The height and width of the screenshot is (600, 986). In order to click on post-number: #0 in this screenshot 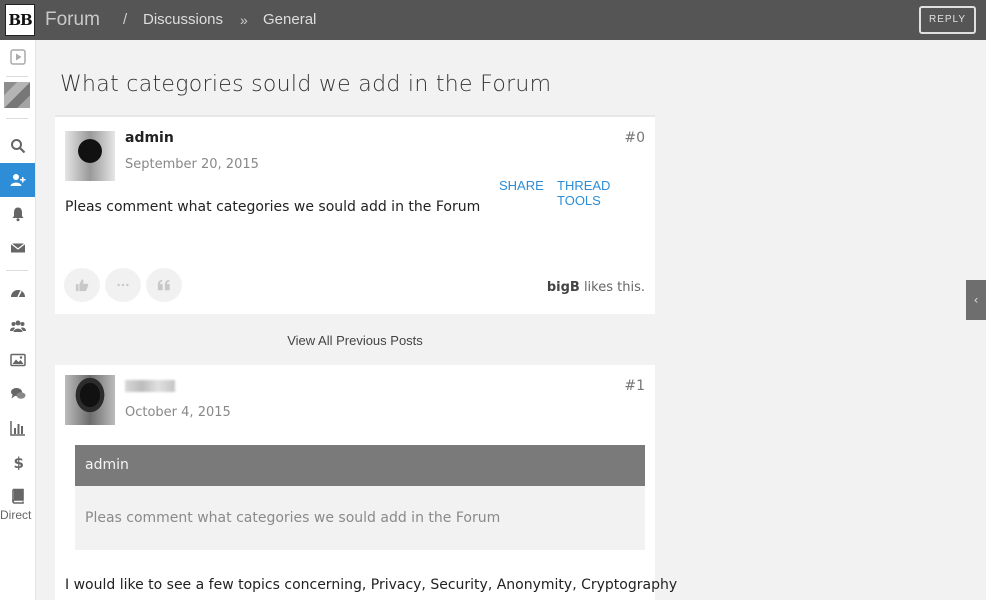, I will do `click(634, 138)`.